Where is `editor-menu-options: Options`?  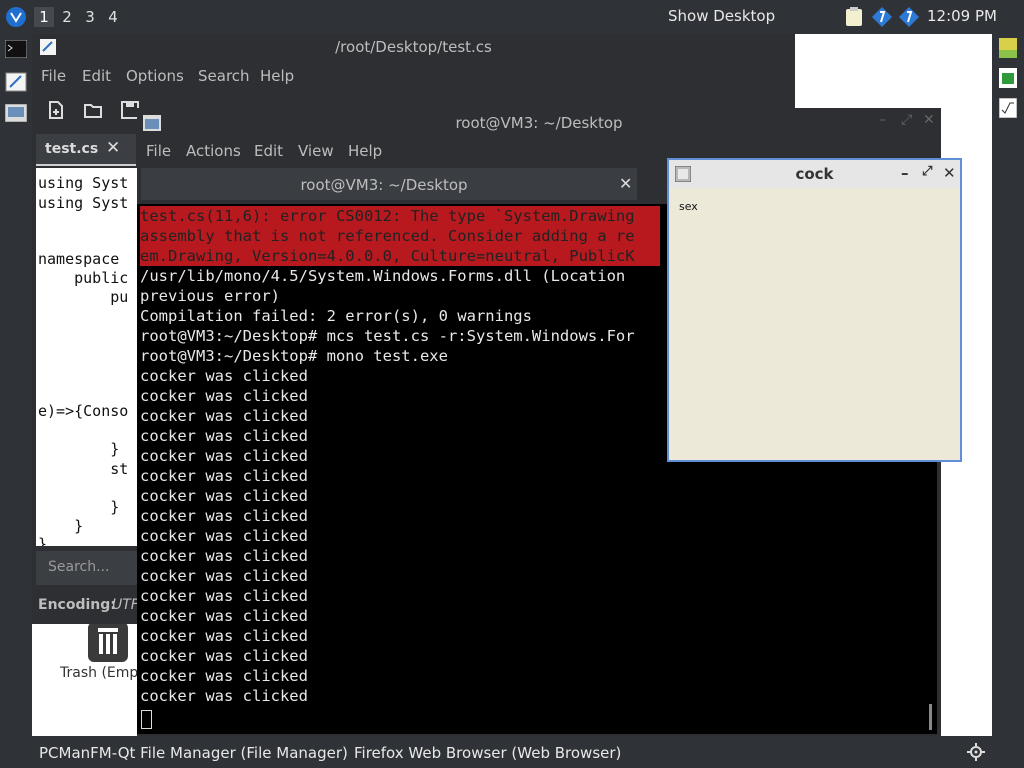 editor-menu-options: Options is located at coordinates (155, 76).